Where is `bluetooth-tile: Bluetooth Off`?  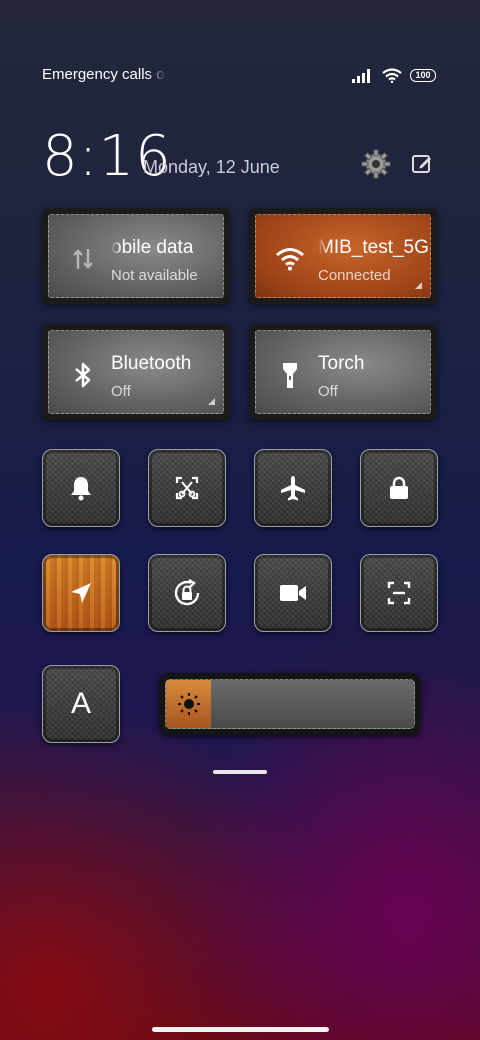
bluetooth-tile: Bluetooth Off is located at coordinates (136, 372).